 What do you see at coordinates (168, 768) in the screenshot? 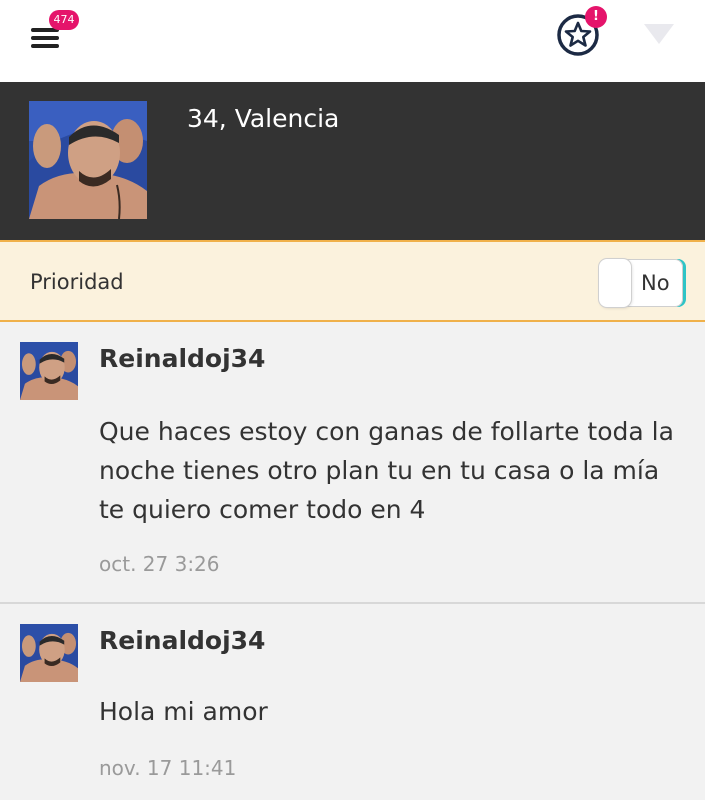
I see `message-timestamp: nov. 17 11:41` at bounding box center [168, 768].